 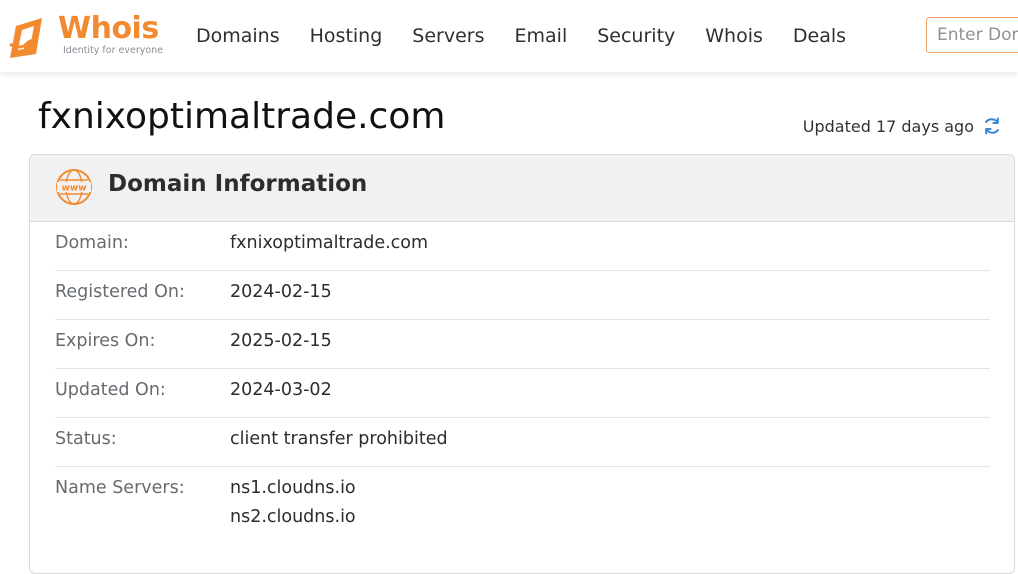 I want to click on logo-mark-icon, so click(x=25, y=38).